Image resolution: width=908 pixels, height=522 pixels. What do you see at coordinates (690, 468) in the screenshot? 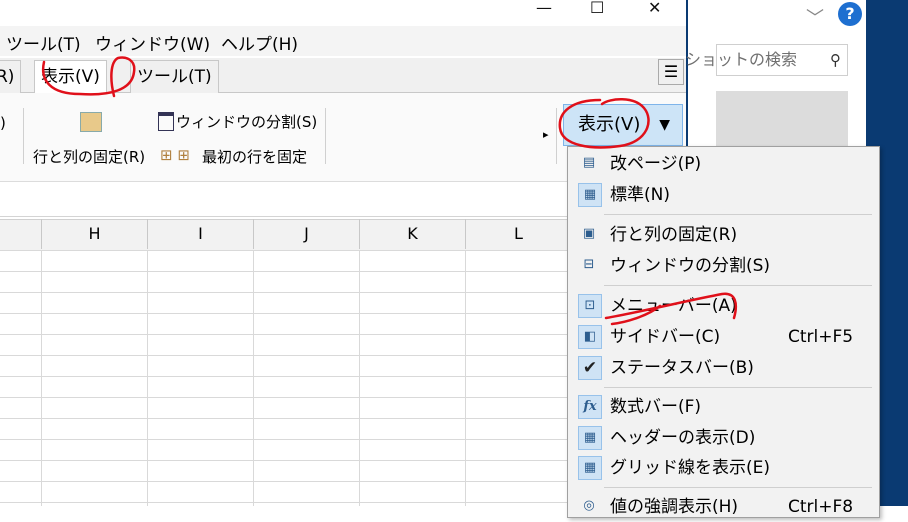
I see `menu-item-label: グリッド線を表示(E)` at bounding box center [690, 468].